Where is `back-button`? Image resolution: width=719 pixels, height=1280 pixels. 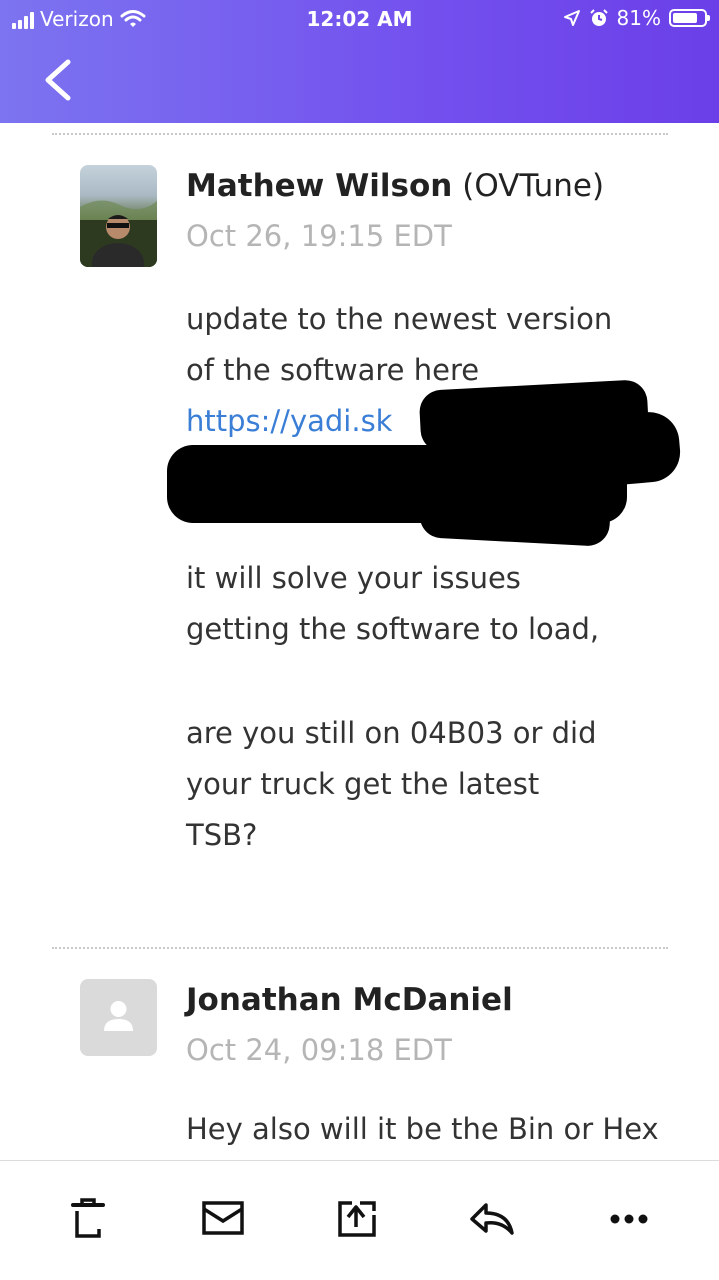 back-button is located at coordinates (60, 80).